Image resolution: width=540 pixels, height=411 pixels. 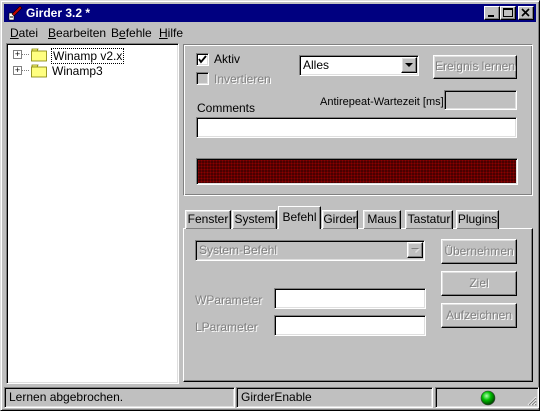 I want to click on close-icon, so click(x=525, y=12).